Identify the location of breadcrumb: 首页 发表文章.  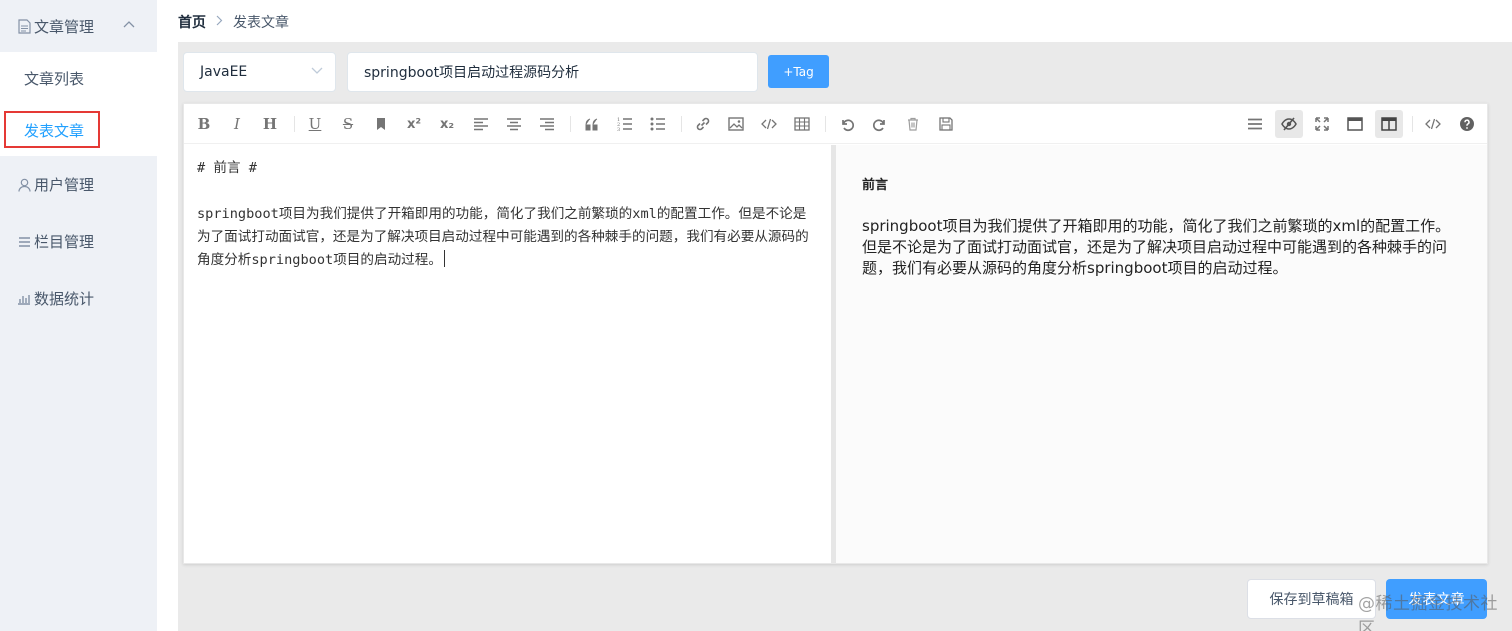
(233, 22).